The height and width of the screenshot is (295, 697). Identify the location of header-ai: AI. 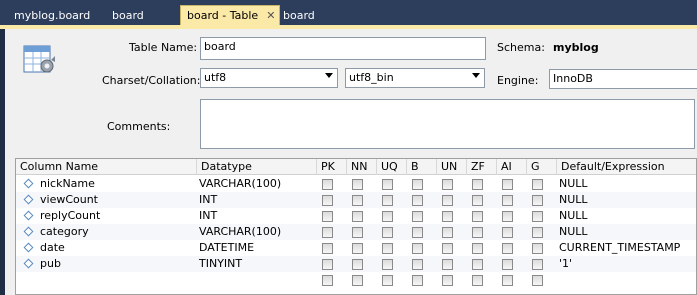
(512, 167).